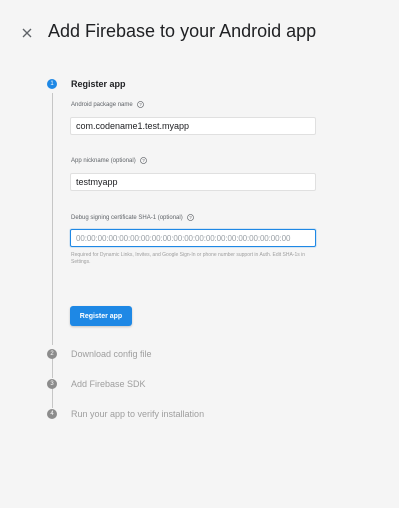  What do you see at coordinates (193, 238) in the screenshot?
I see `sha1-input` at bounding box center [193, 238].